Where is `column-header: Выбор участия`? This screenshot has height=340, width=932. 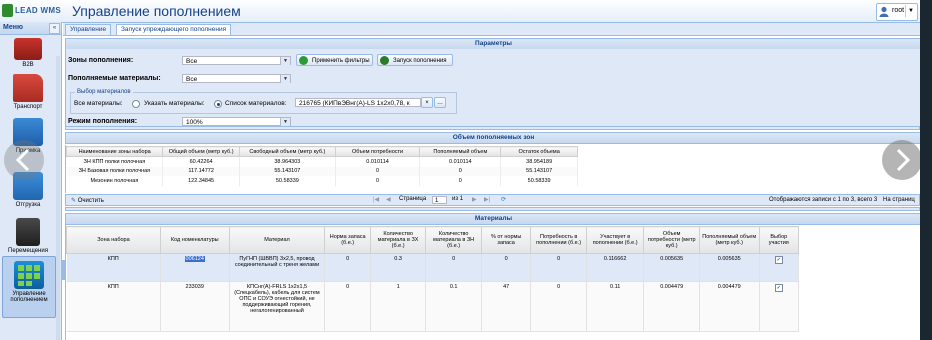 column-header: Выбор участия is located at coordinates (779, 240).